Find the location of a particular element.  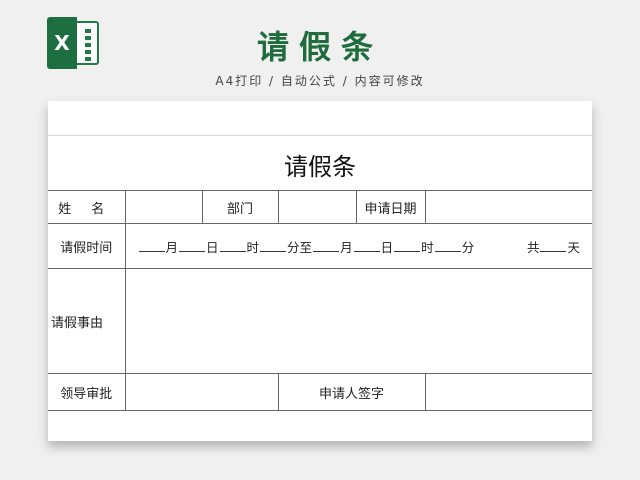

name-label: 姓名 is located at coordinates (87, 207).